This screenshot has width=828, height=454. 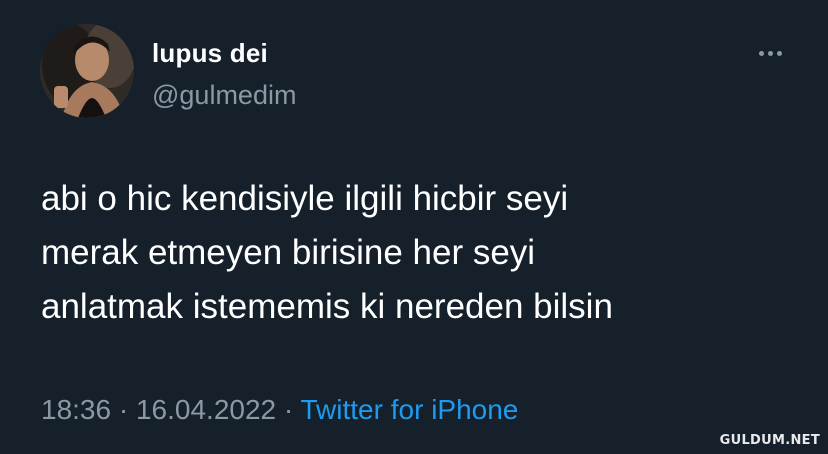 I want to click on avatar, so click(x=87, y=71).